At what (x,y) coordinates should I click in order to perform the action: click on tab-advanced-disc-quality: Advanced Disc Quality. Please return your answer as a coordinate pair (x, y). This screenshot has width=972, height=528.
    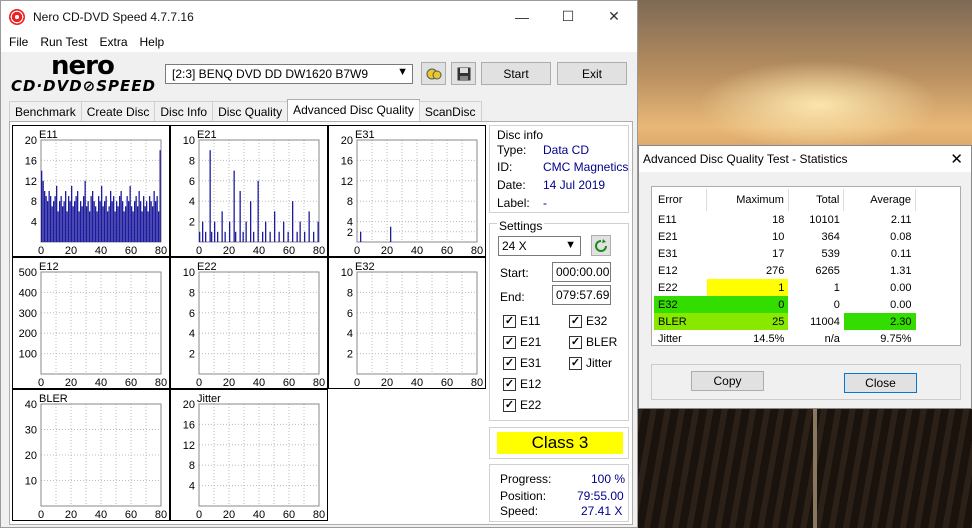
    Looking at the image, I should click on (353, 110).